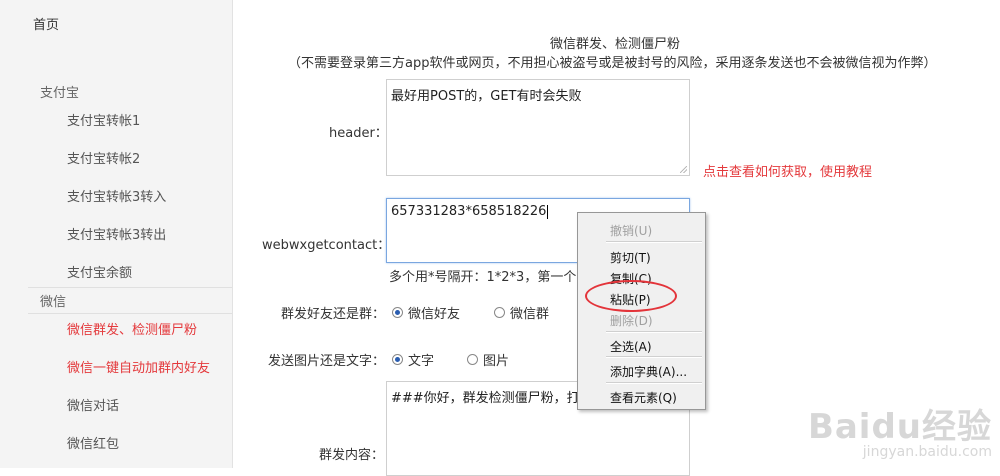 The width and height of the screenshot is (1000, 476). I want to click on text-caret, so click(548, 211).